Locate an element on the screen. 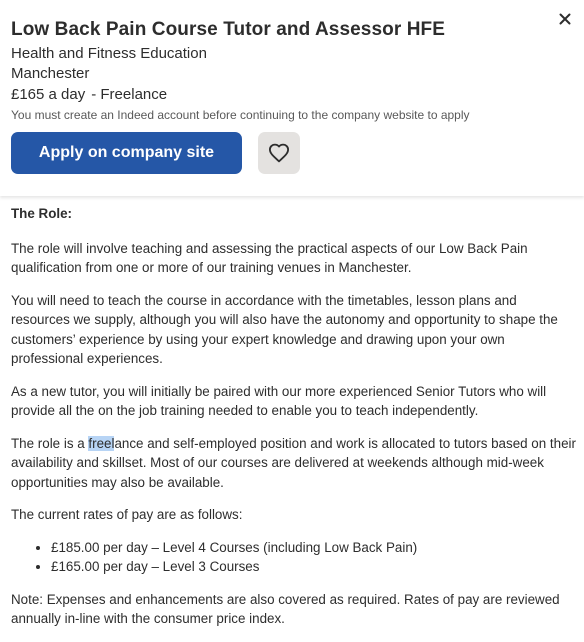 This screenshot has width=584, height=642. company-link: Health and Fitness Education is located at coordinates (109, 53).